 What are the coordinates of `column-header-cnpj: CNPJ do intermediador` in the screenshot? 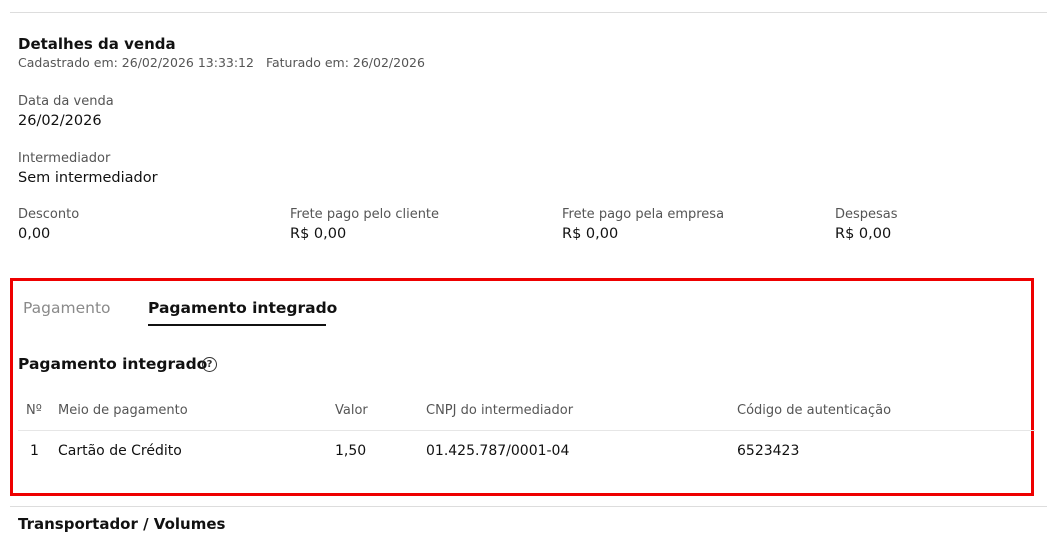 It's located at (500, 410).